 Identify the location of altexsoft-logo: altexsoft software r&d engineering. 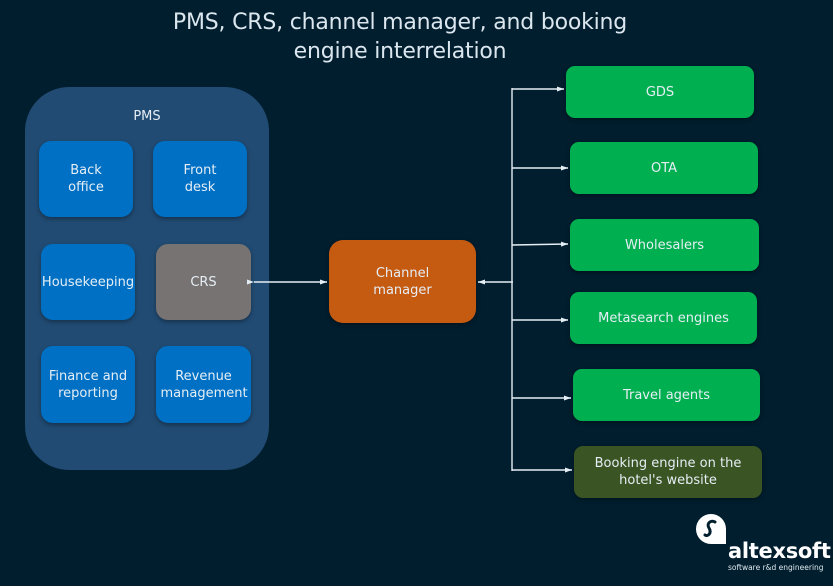
(762, 544).